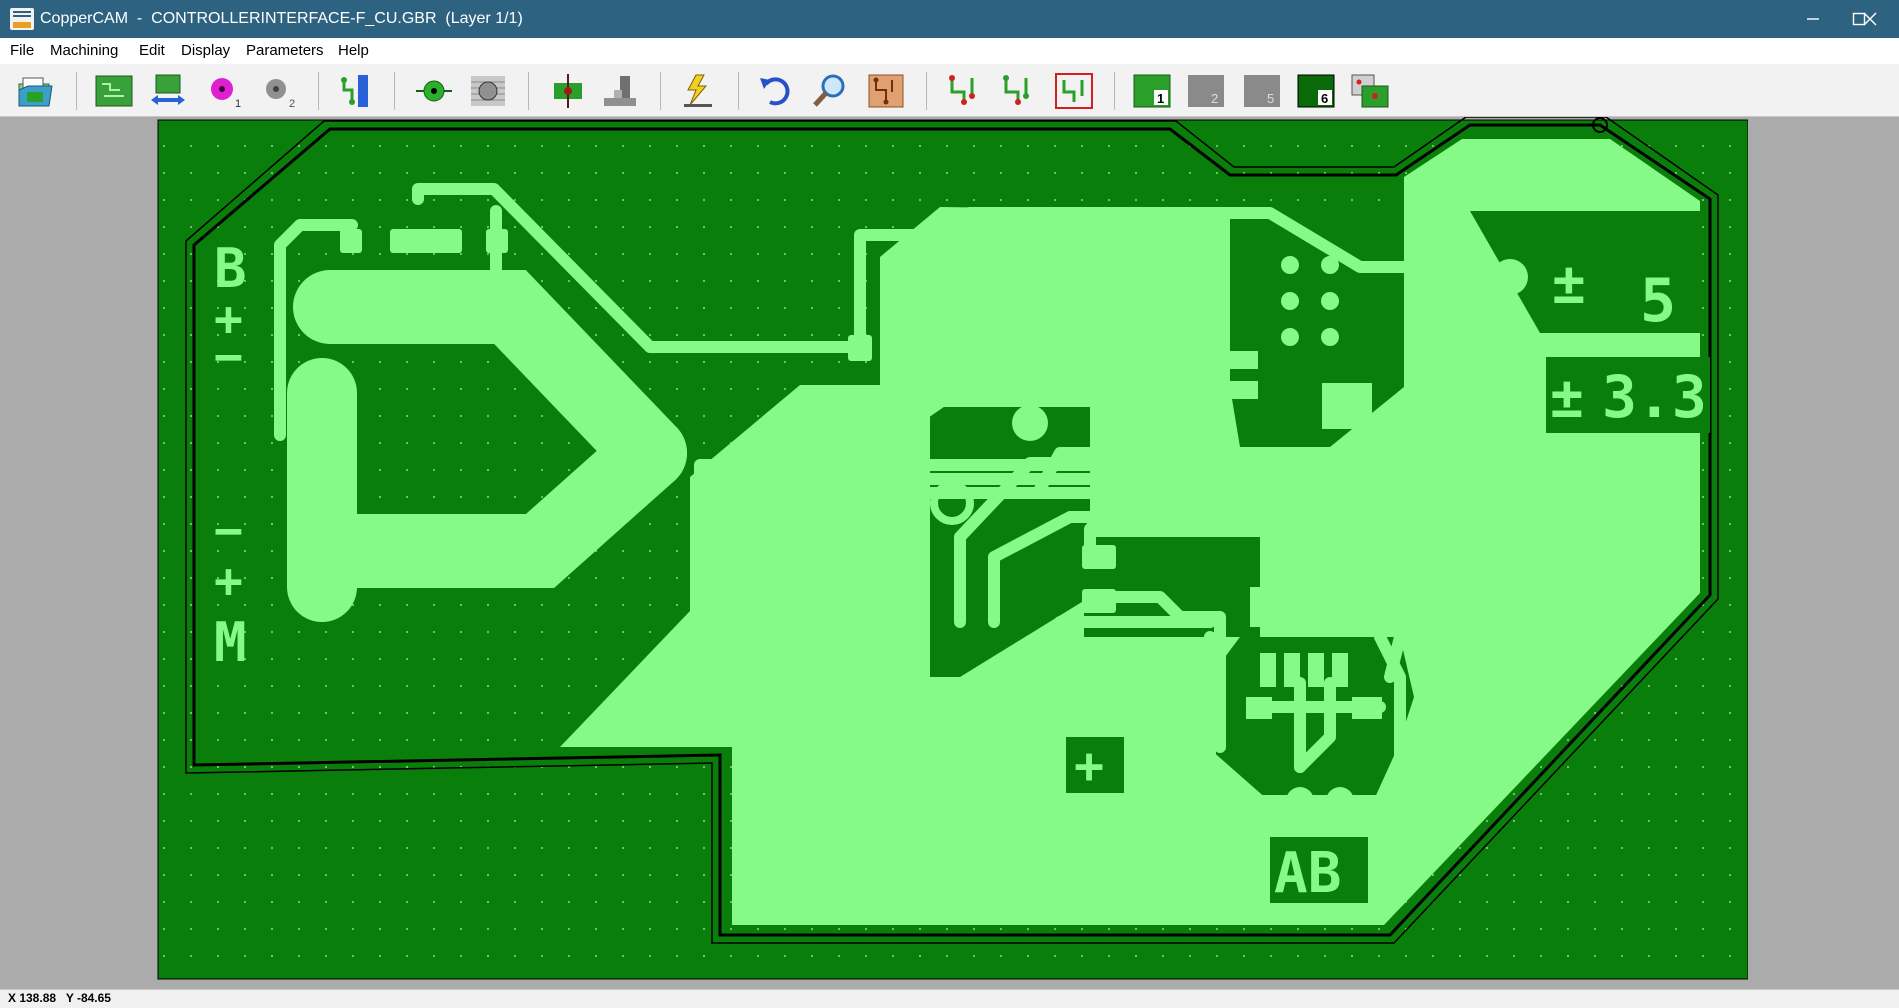  Describe the element at coordinates (488, 91) in the screenshot. I see `pad-hatch-icon` at that location.